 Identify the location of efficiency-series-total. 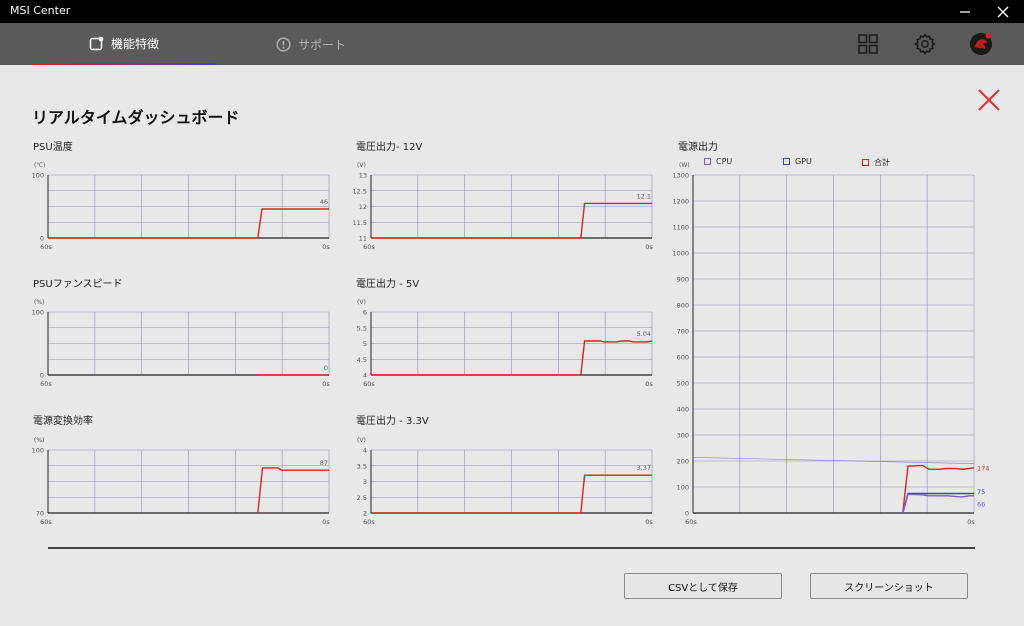
(293, 490).